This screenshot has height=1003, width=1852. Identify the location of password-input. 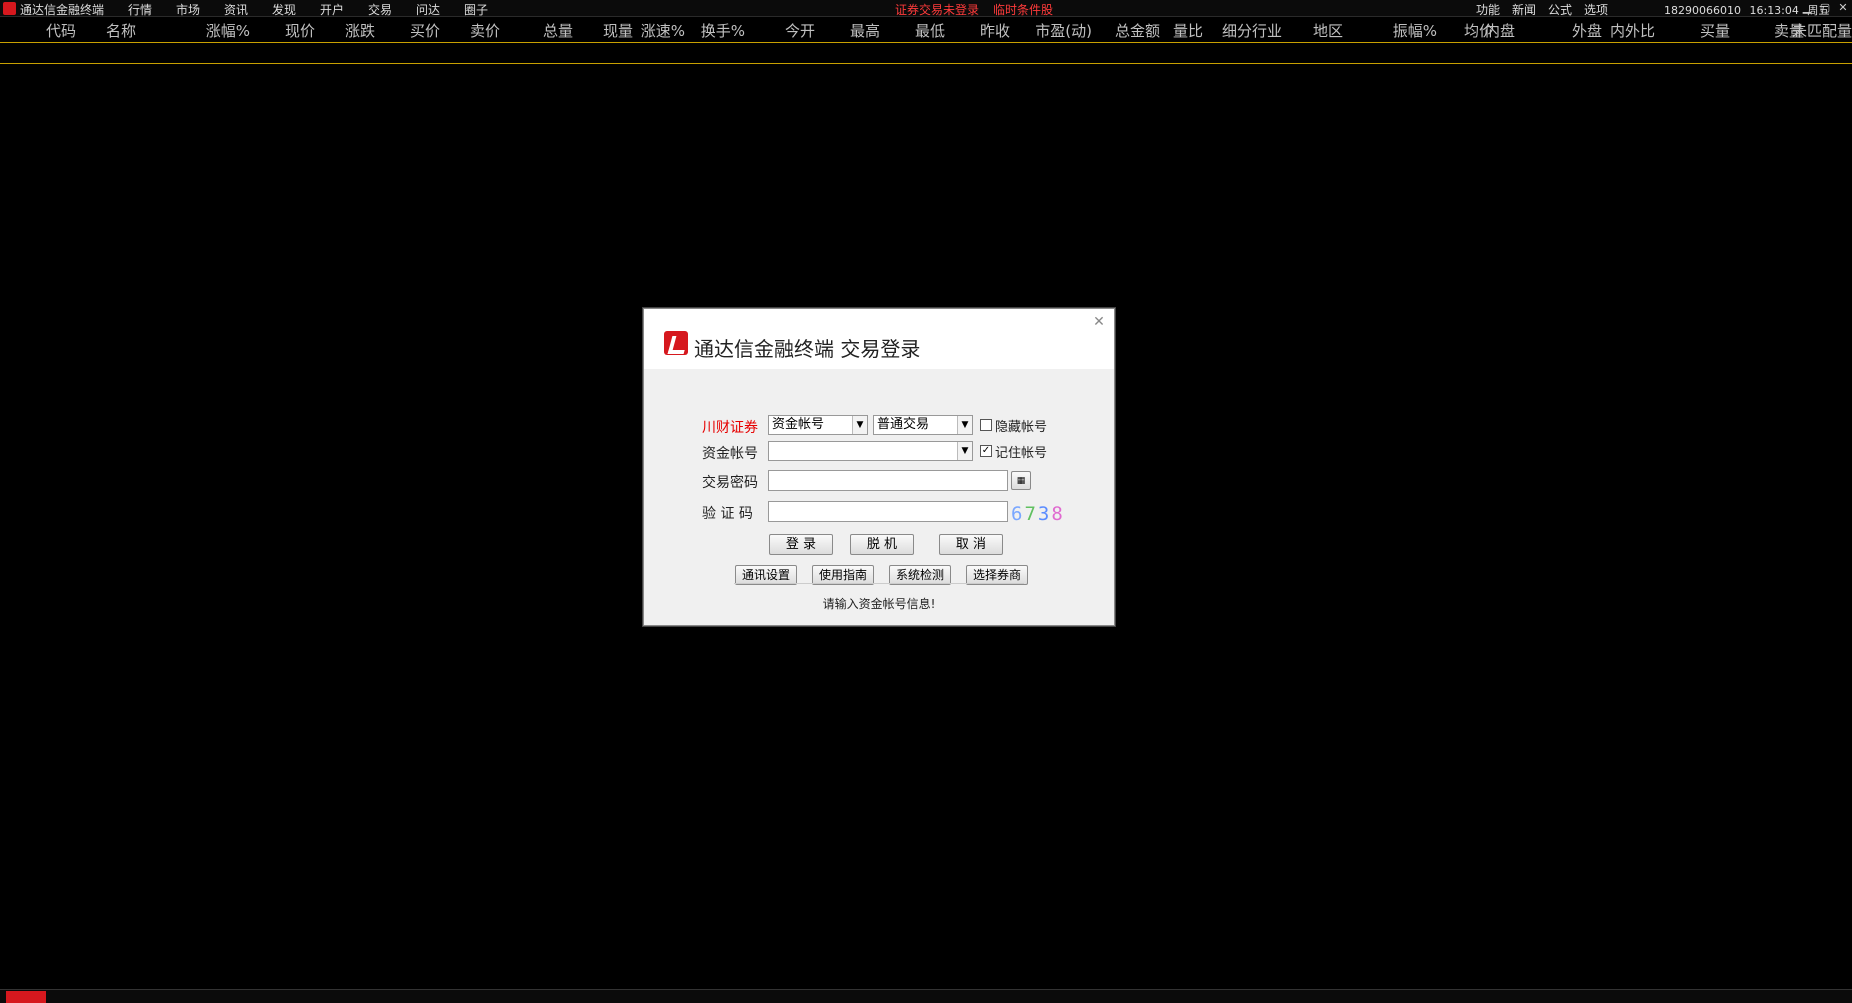
(888, 480).